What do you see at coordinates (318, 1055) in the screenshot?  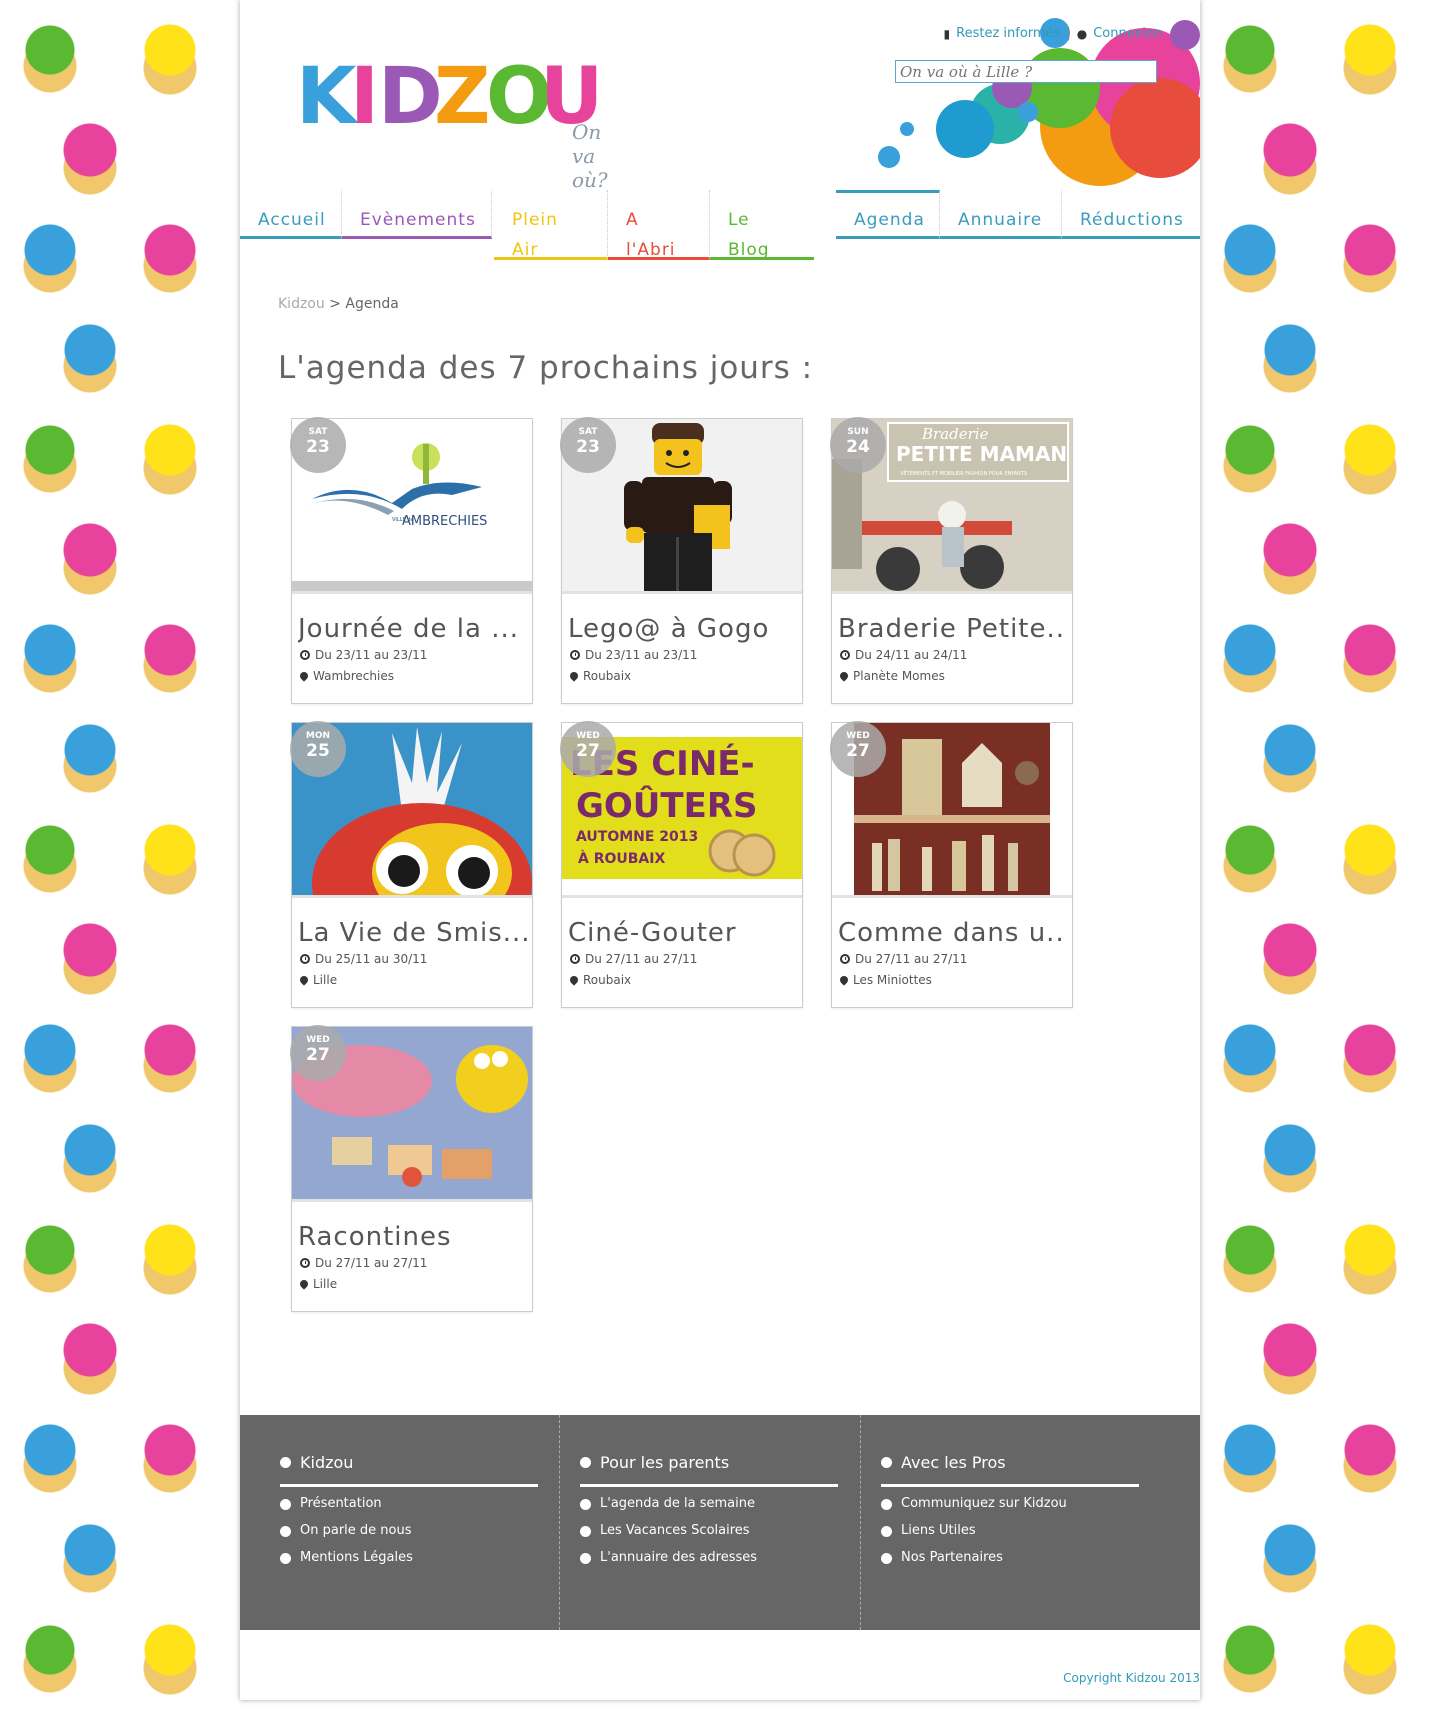 I see `date-badge-day: 27` at bounding box center [318, 1055].